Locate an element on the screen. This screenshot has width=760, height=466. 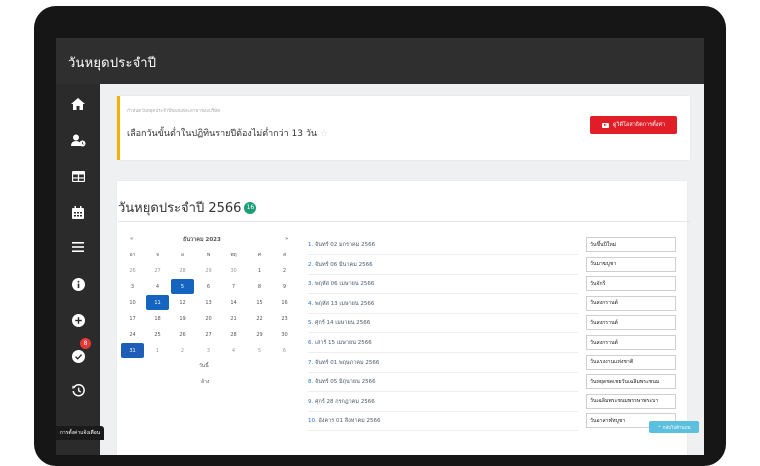
calendar-day: 22 is located at coordinates (259, 318).